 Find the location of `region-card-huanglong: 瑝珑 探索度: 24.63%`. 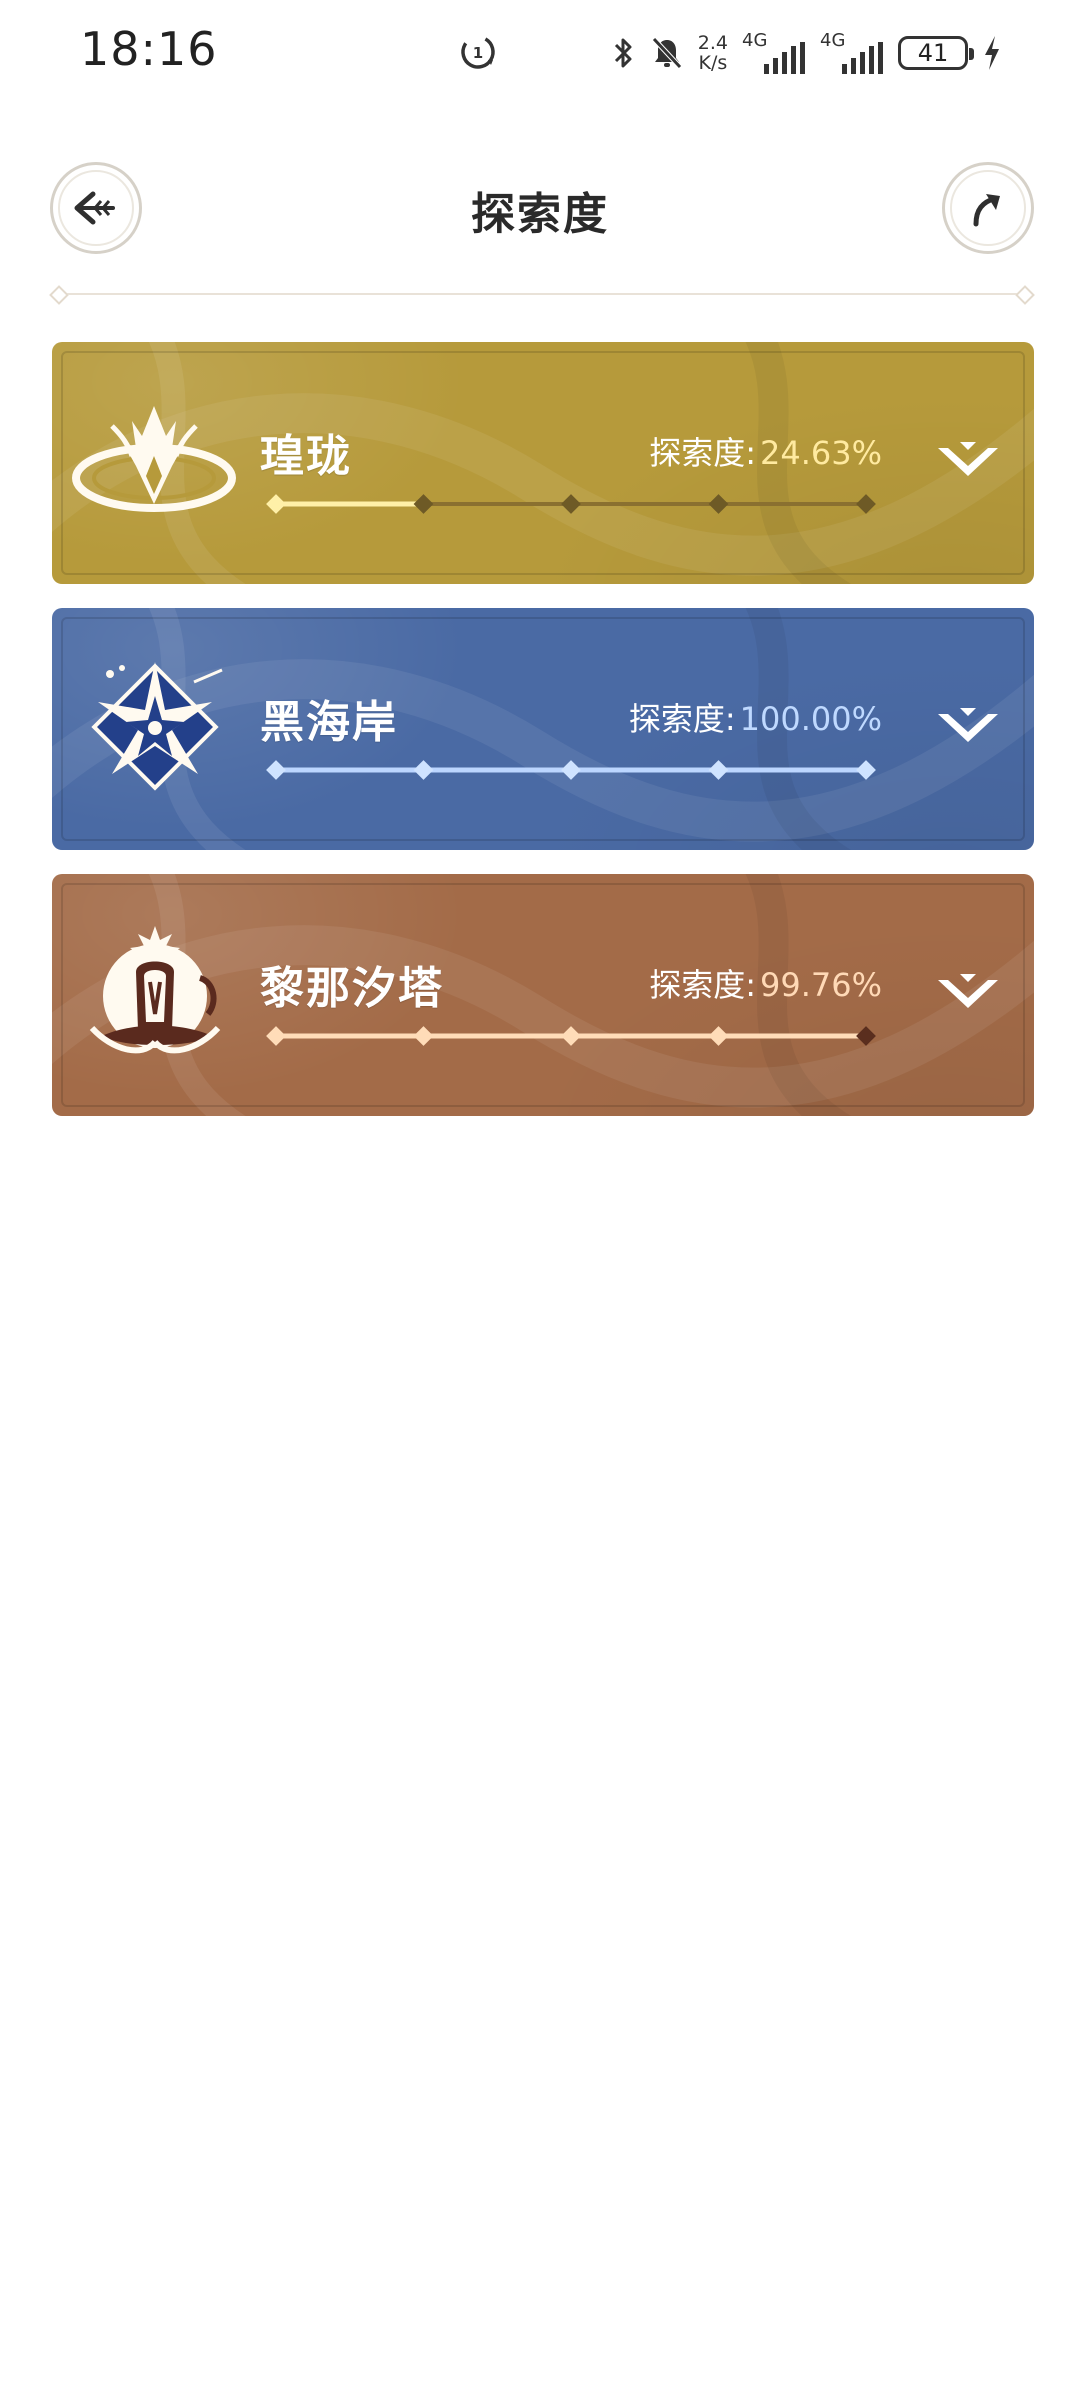

region-card-huanglong: 瑝珑 探索度: 24.63% is located at coordinates (543, 463).